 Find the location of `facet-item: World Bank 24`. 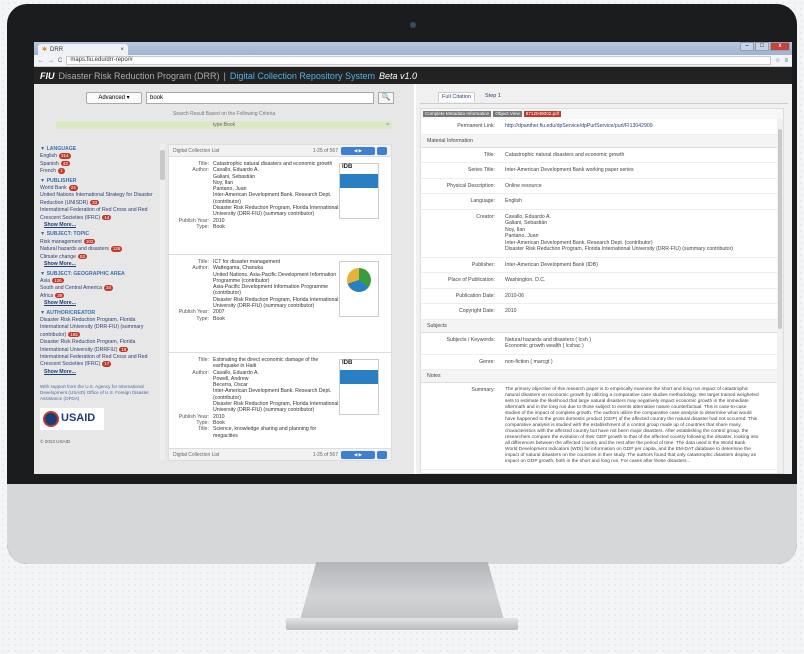

facet-item: World Bank 24 is located at coordinates (99, 188).